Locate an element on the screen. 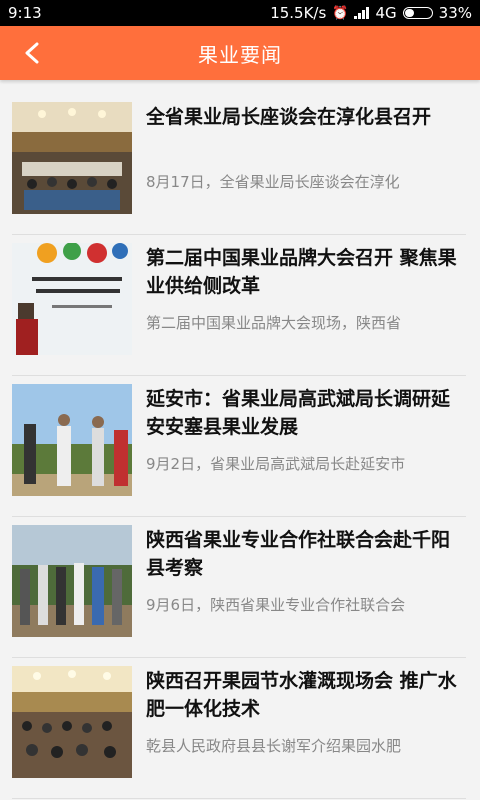  back-button is located at coordinates (32, 53).